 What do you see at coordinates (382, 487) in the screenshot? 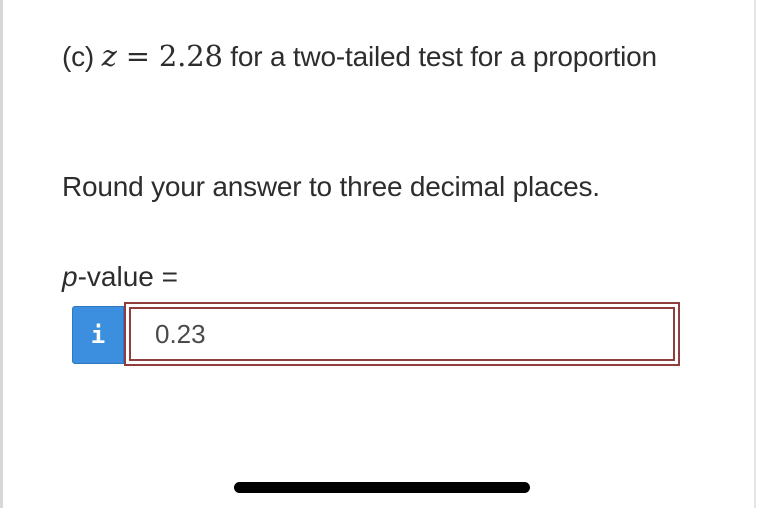
I see `home-indicator` at bounding box center [382, 487].